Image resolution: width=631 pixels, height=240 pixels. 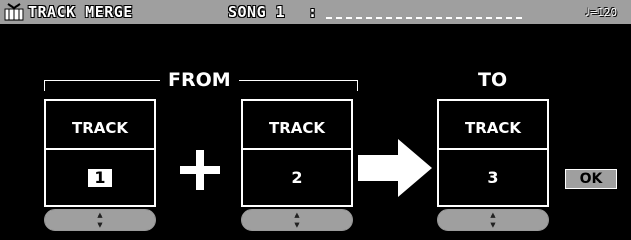 I want to click on ok-button: OK, so click(x=591, y=179).